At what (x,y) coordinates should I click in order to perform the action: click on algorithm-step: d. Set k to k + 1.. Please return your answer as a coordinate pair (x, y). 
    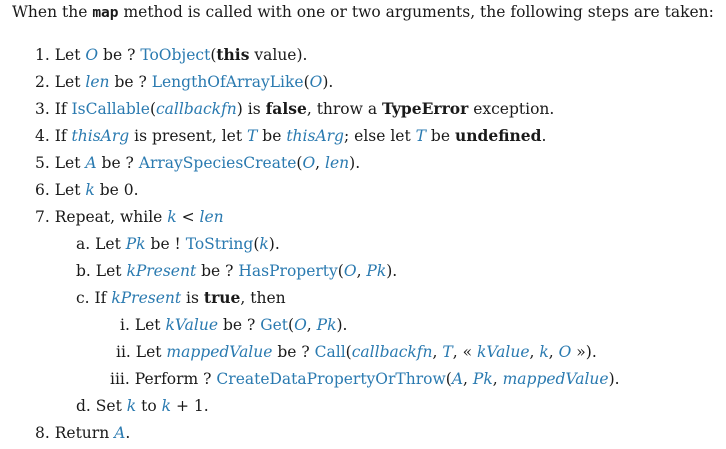
    Looking at the image, I should click on (142, 406).